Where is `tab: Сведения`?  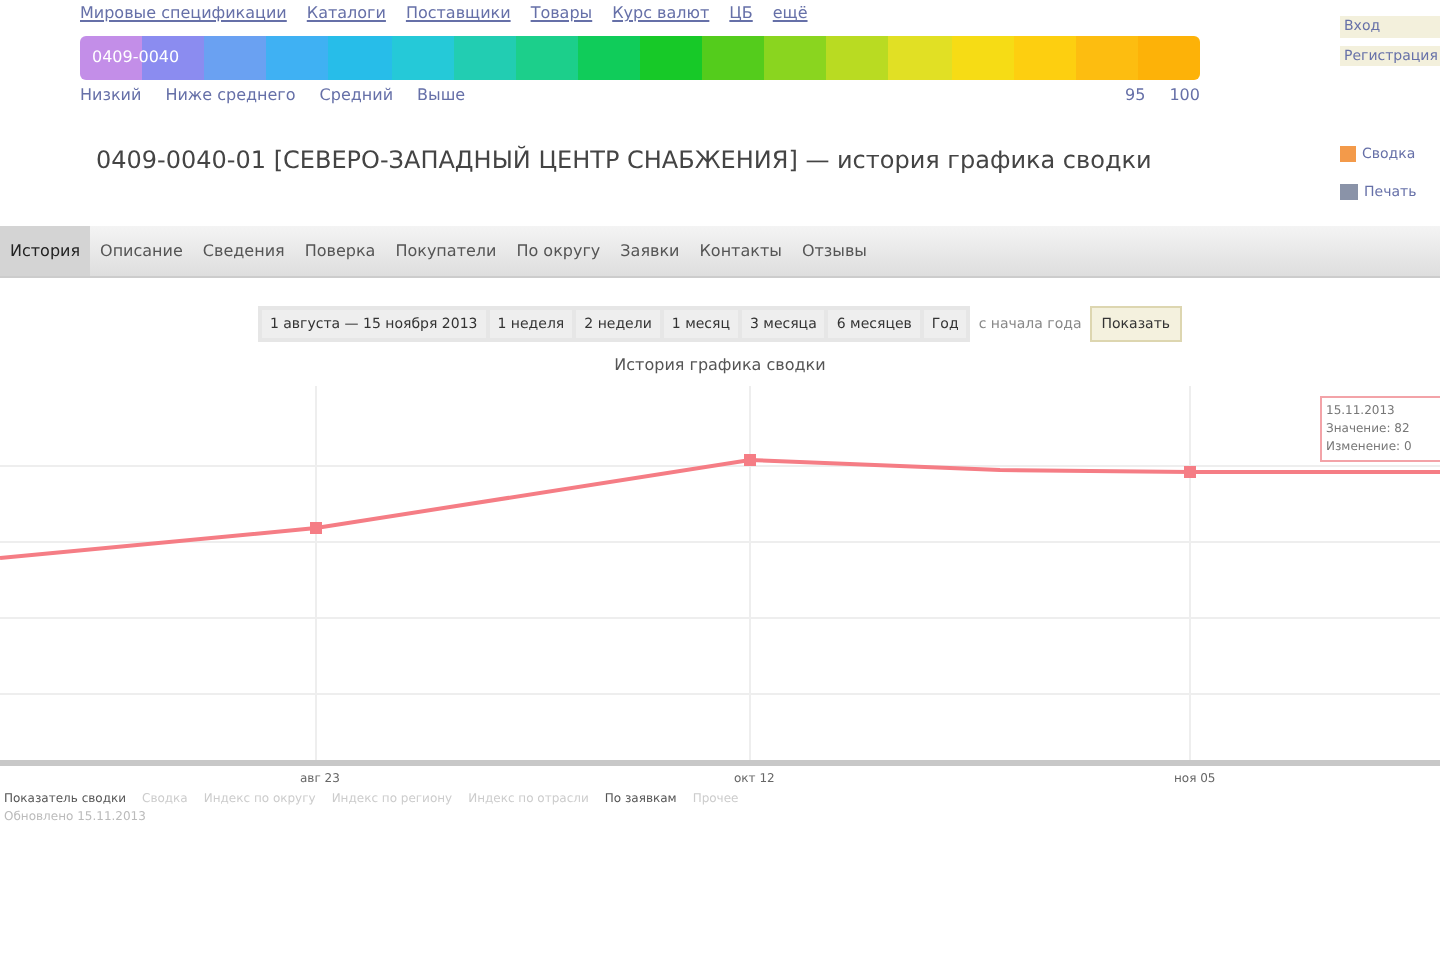
tab: Сведения is located at coordinates (243, 251).